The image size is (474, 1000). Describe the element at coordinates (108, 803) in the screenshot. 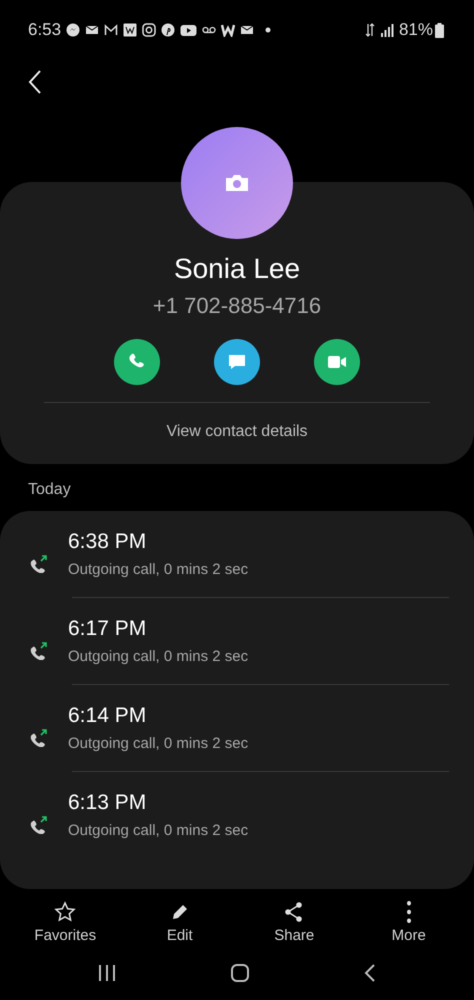

I see `call-time: 6:13 PM` at that location.